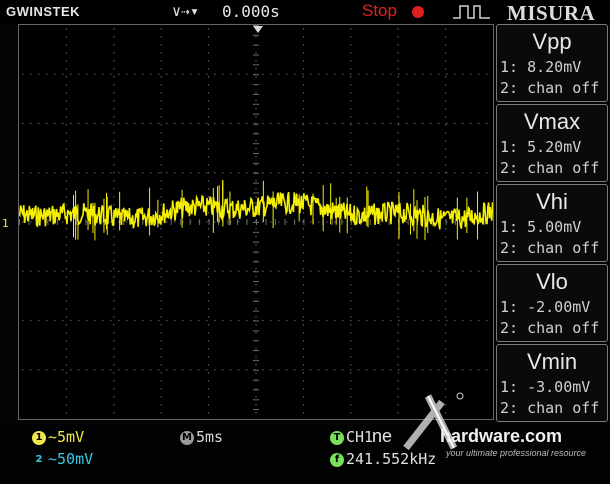 The width and height of the screenshot is (610, 484). What do you see at coordinates (541, 147) in the screenshot?
I see `measurement-ch1-value: 1: 5.20mV` at bounding box center [541, 147].